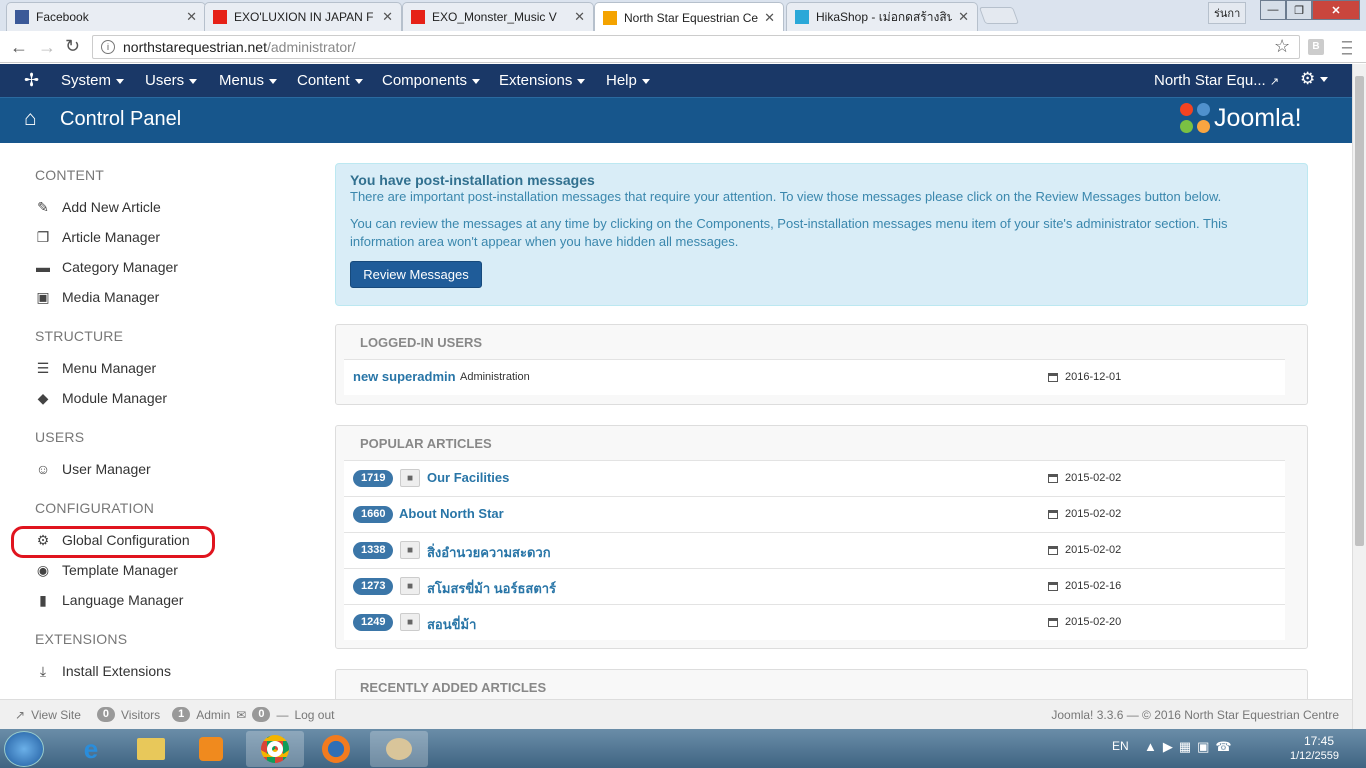  What do you see at coordinates (211, 749) in the screenshot?
I see `media-player-taskbar-icon` at bounding box center [211, 749].